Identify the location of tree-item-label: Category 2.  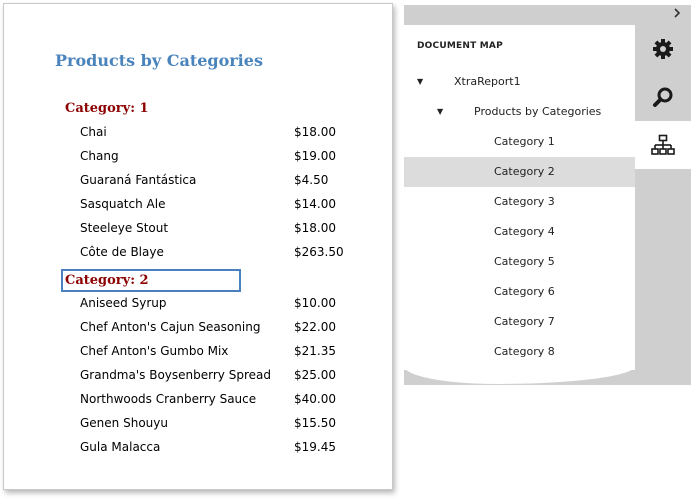
(524, 171).